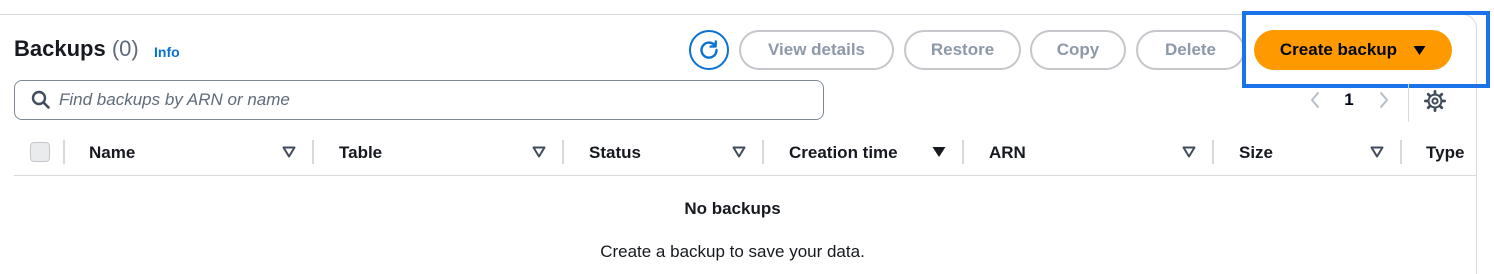 The width and height of the screenshot is (1494, 274). I want to click on copy-button: Copy, so click(1078, 50).